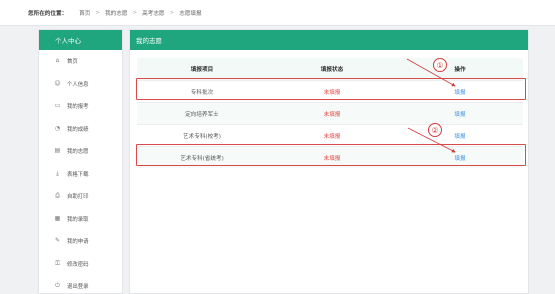 The height and width of the screenshot is (294, 555). What do you see at coordinates (57, 151) in the screenshot?
I see `document-icon: ▤` at bounding box center [57, 151].